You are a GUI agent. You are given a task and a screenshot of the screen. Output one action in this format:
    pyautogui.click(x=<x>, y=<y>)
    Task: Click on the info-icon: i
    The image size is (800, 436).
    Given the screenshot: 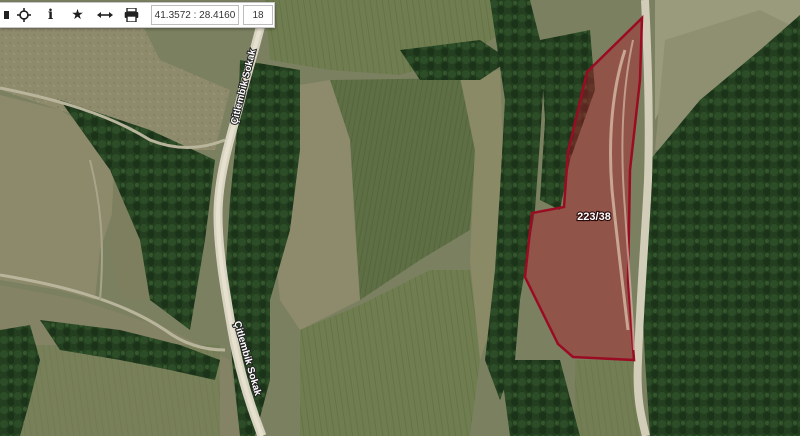 What is the action you would take?
    pyautogui.click(x=50, y=15)
    